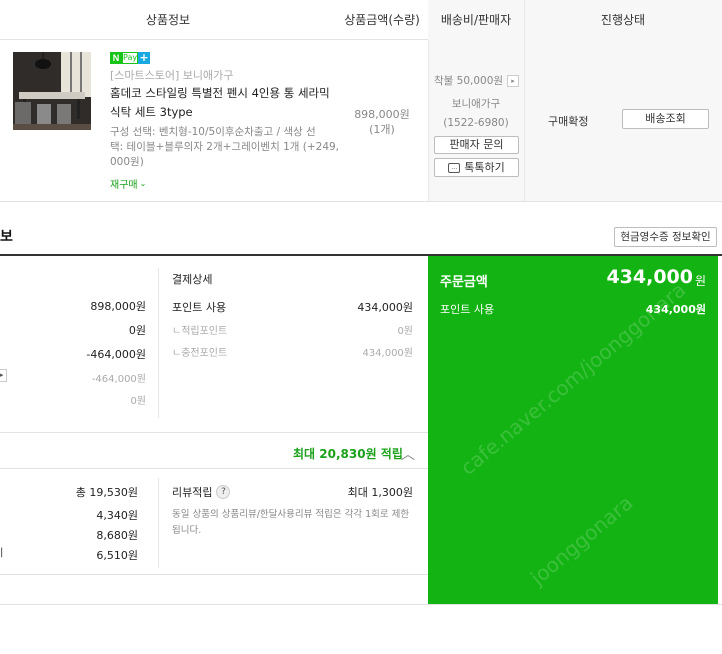 This screenshot has width=722, height=654. What do you see at coordinates (137, 330) in the screenshot?
I see `amount-shipping: 0원` at bounding box center [137, 330].